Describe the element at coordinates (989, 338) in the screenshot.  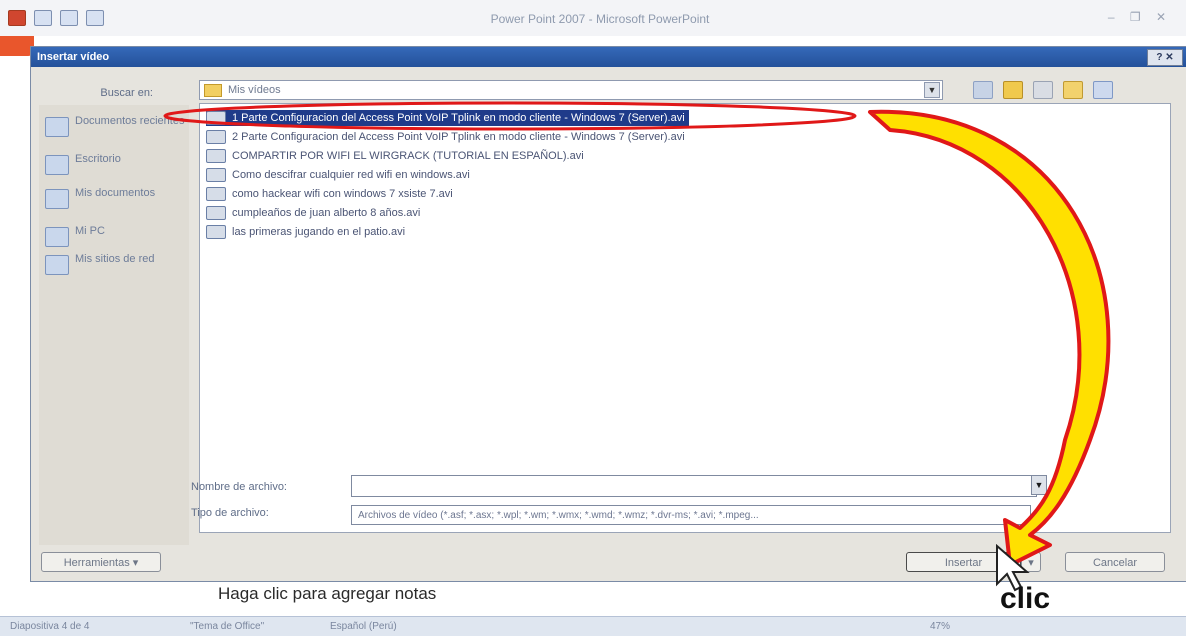
I see `curved-arrow-icon` at that location.